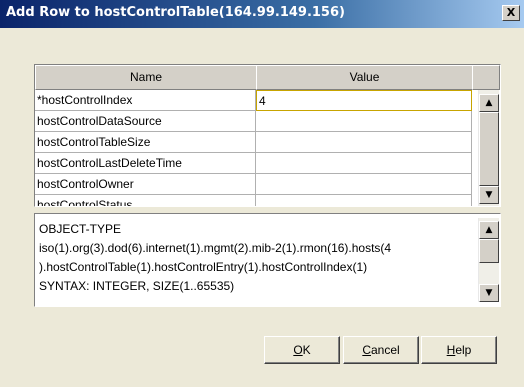 The height and width of the screenshot is (387, 524). Describe the element at coordinates (306, 350) in the screenshot. I see `ok-label: K` at that location.